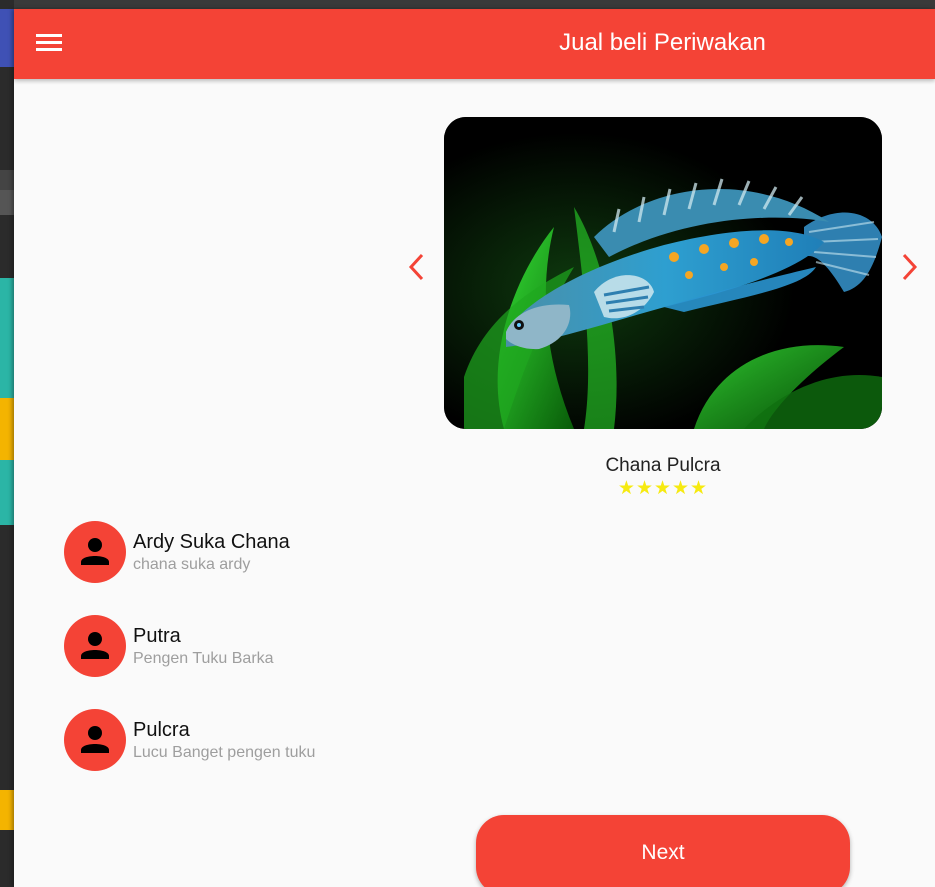 This screenshot has width=935, height=887. What do you see at coordinates (161, 730) in the screenshot?
I see `comment-name: Pulcra` at bounding box center [161, 730].